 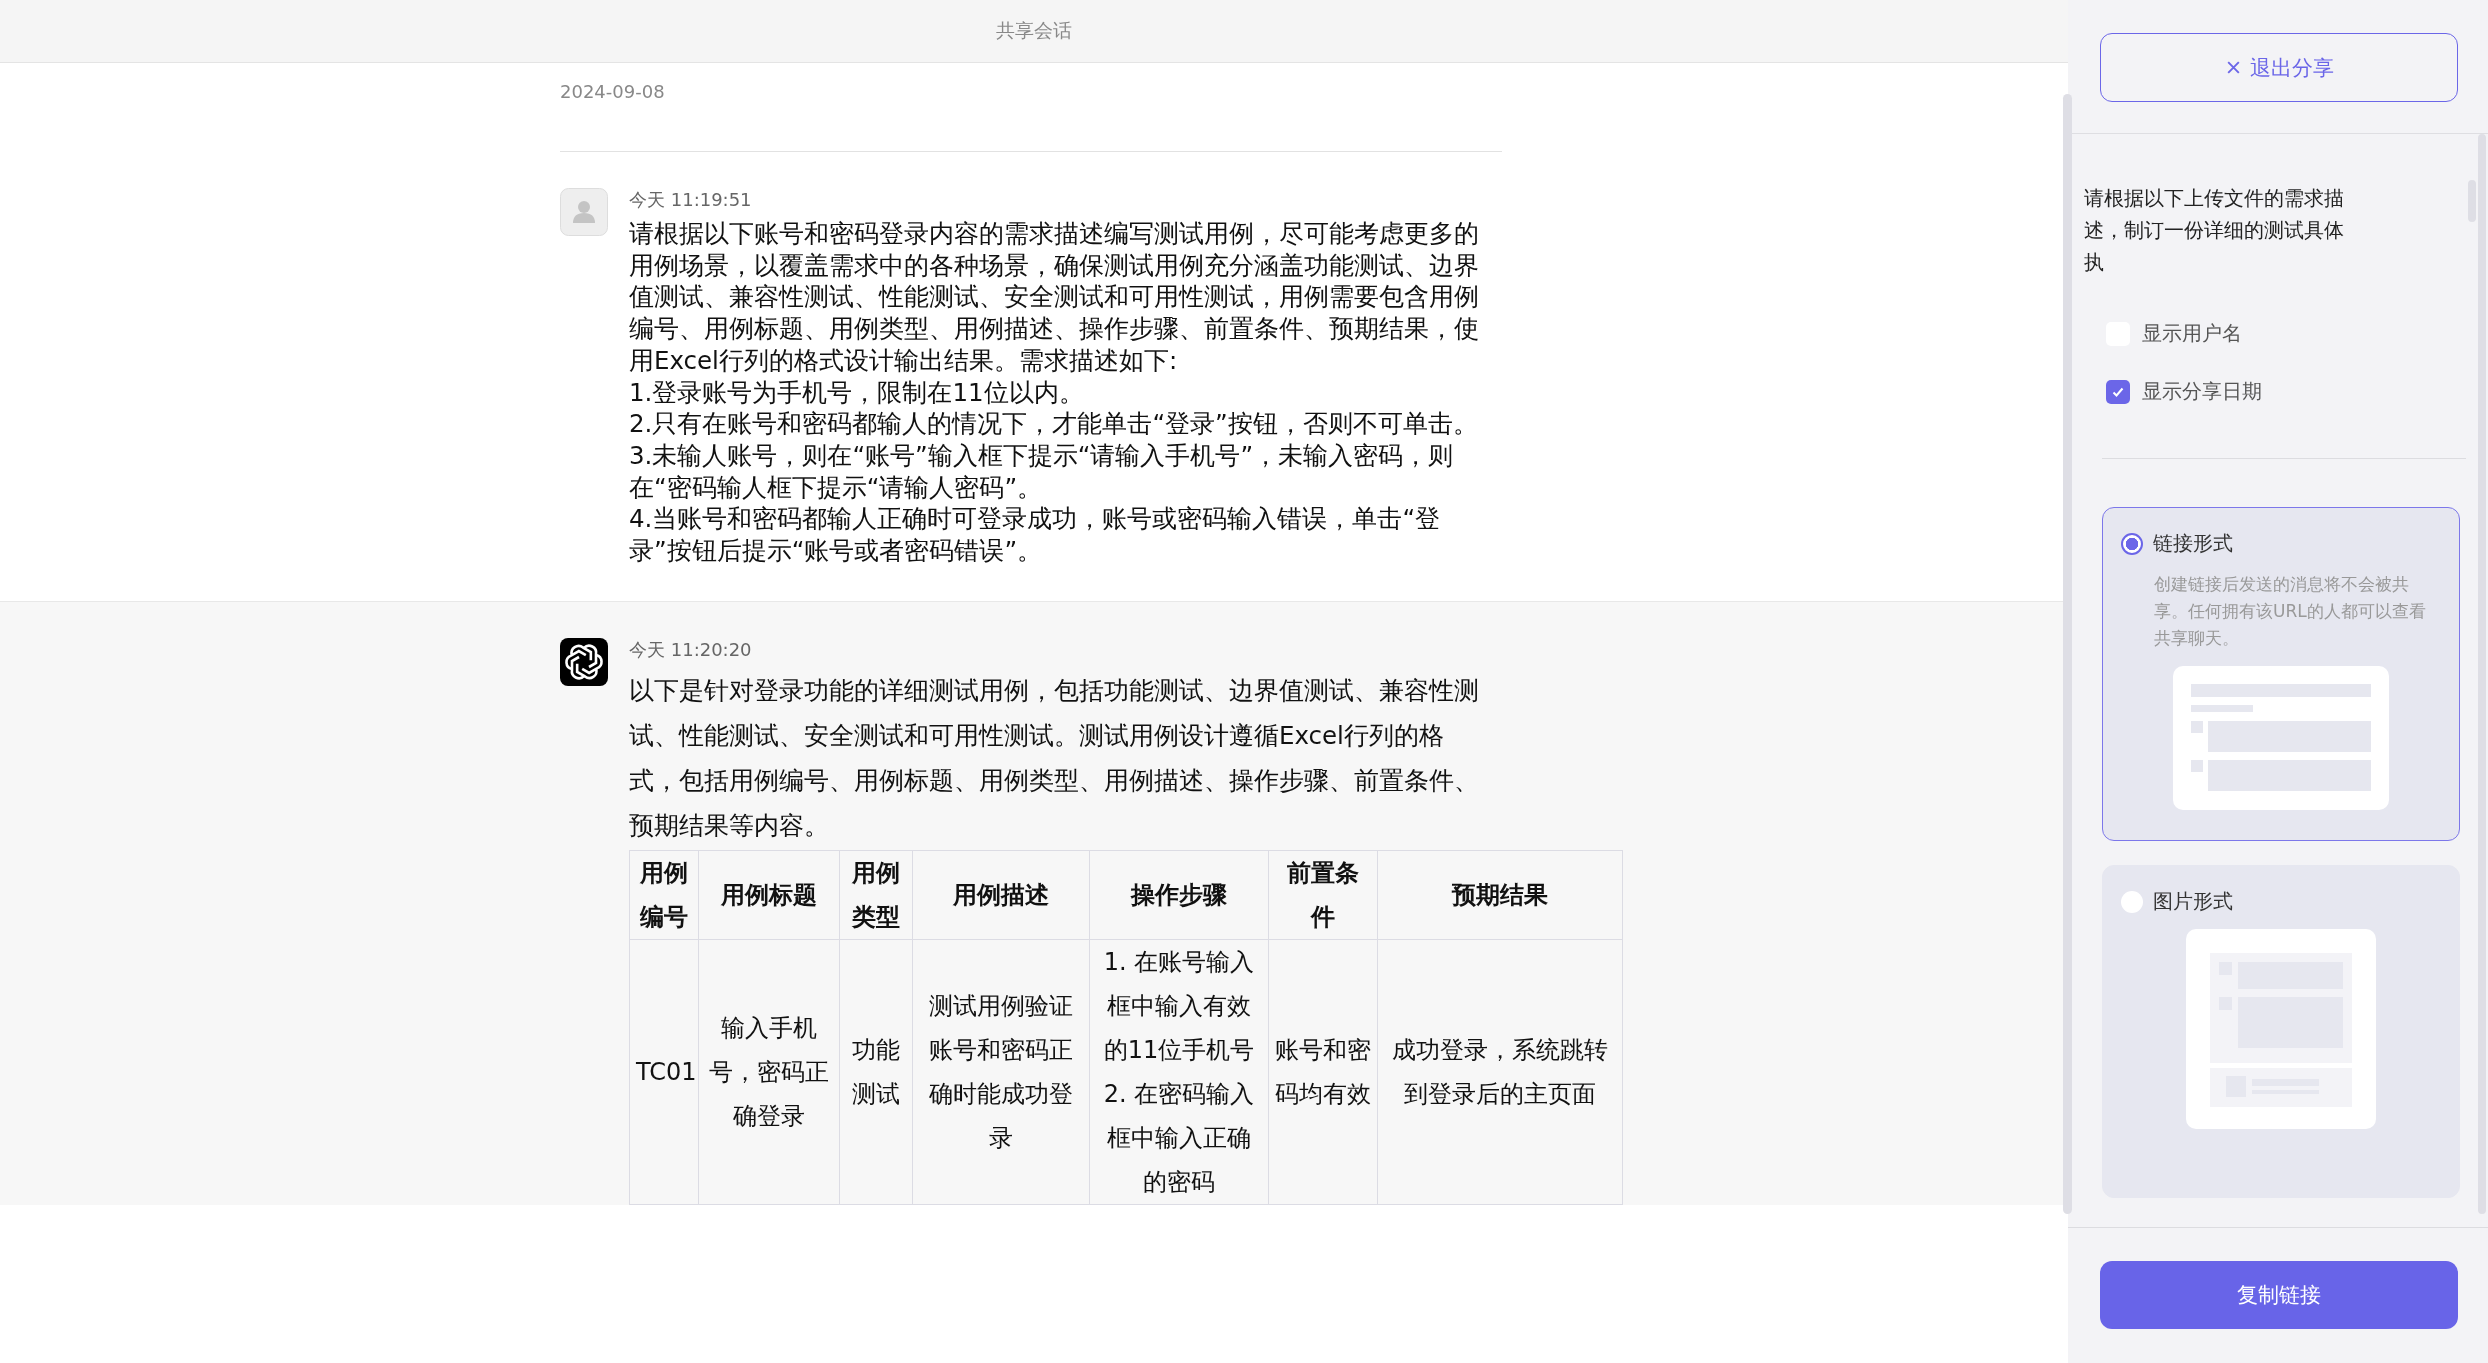 What do you see at coordinates (1042, 471) in the screenshot?
I see `message-text: 3.未输人账号，则在“账号”输入框下提示“请输入手机号”，未输入密码，则在“密码输人框下提示“请输人密码”。` at bounding box center [1042, 471].